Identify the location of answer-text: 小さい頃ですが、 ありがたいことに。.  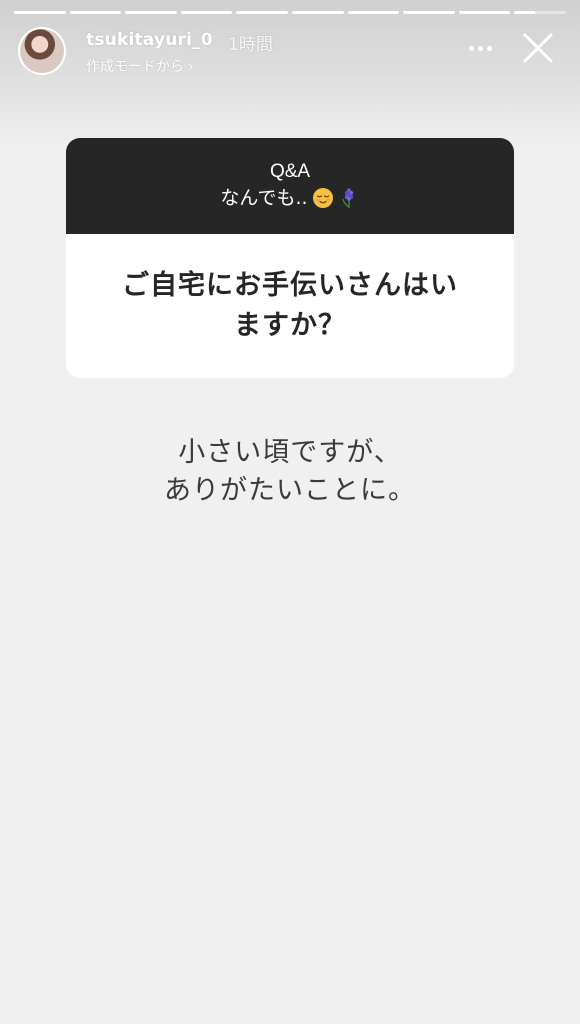
(290, 472).